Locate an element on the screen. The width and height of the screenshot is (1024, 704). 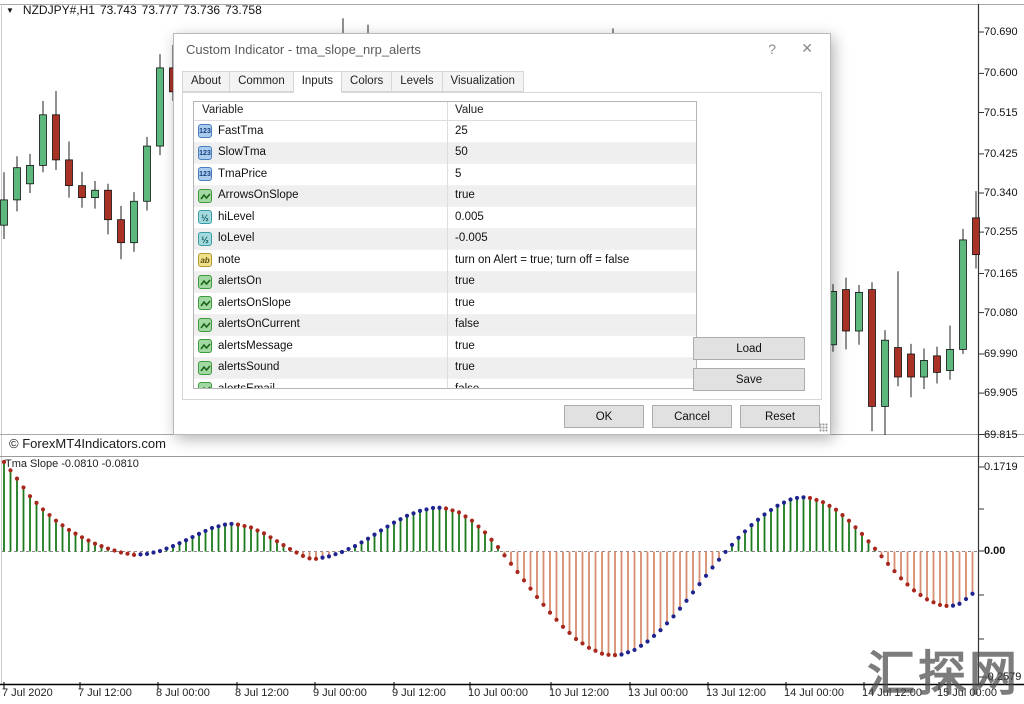
time-axis-label: 13 Jul 12:00 is located at coordinates (736, 693).